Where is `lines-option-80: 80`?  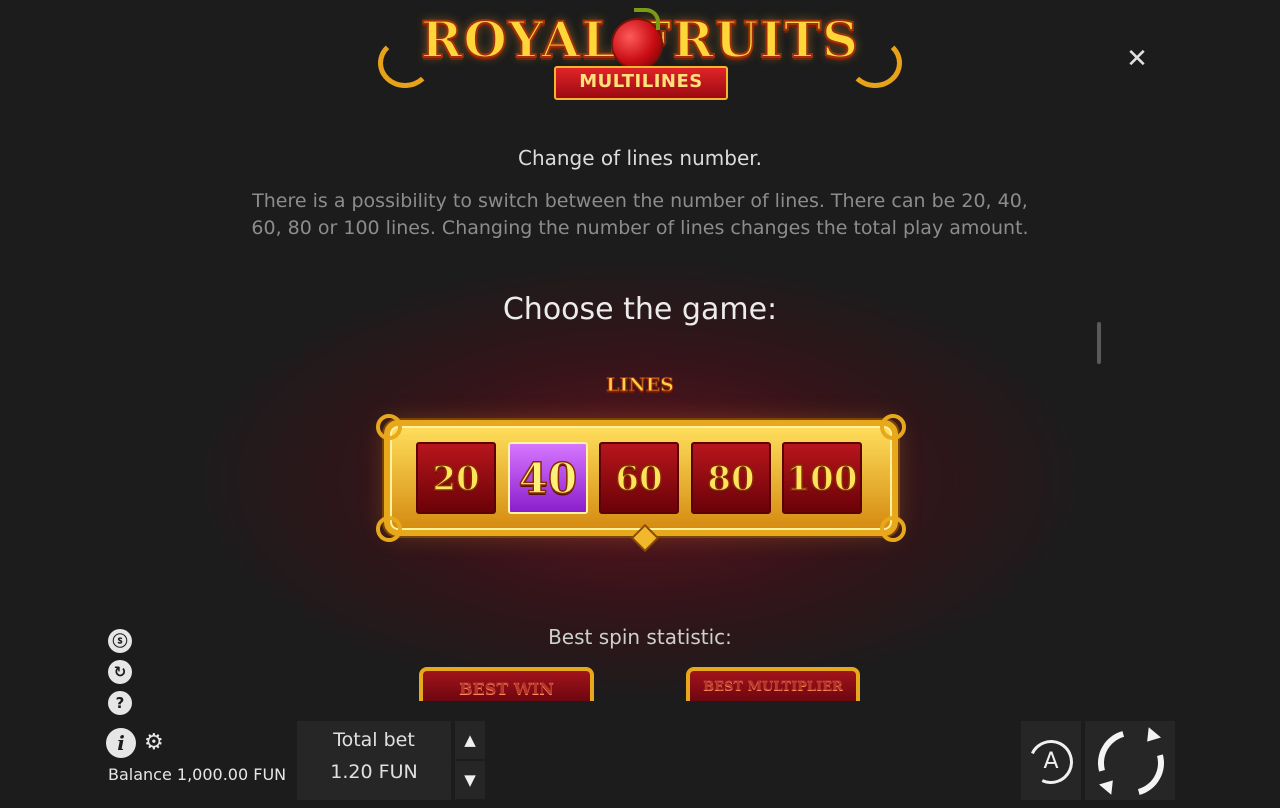 lines-option-80: 80 is located at coordinates (731, 478).